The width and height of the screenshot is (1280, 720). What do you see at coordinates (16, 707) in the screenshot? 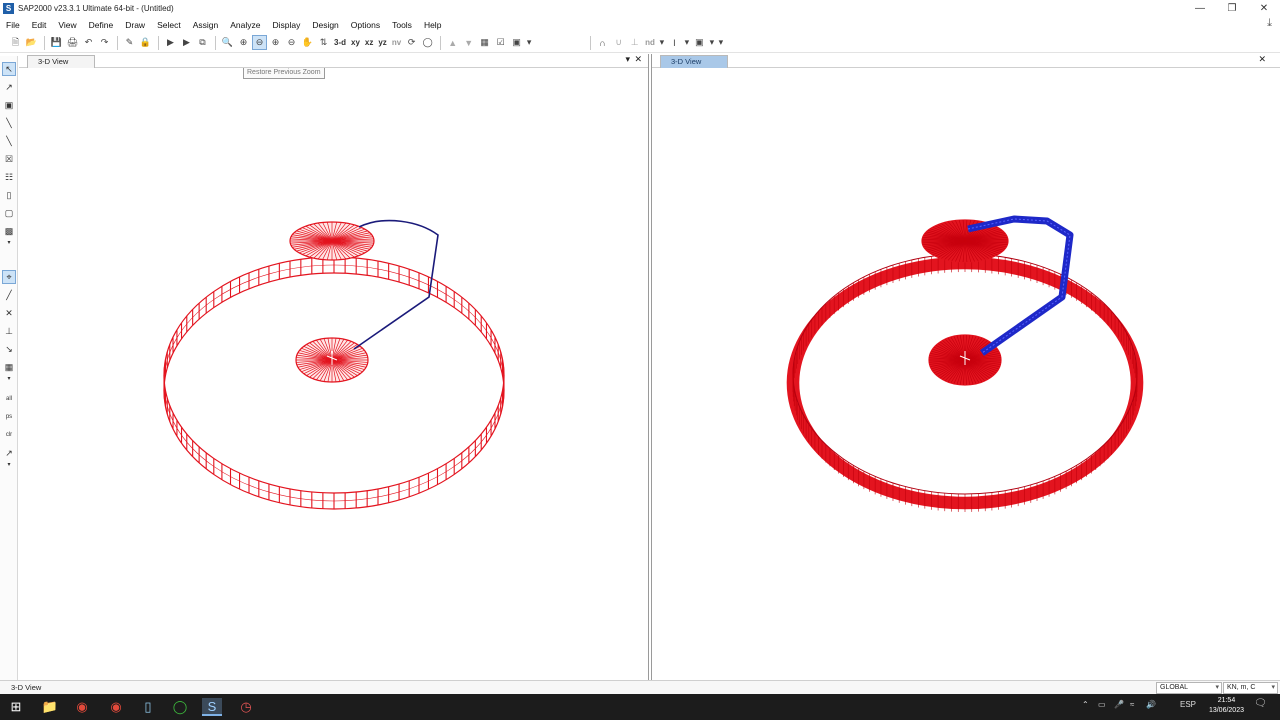
I see `windows-start-icon: ⊞` at bounding box center [16, 707].